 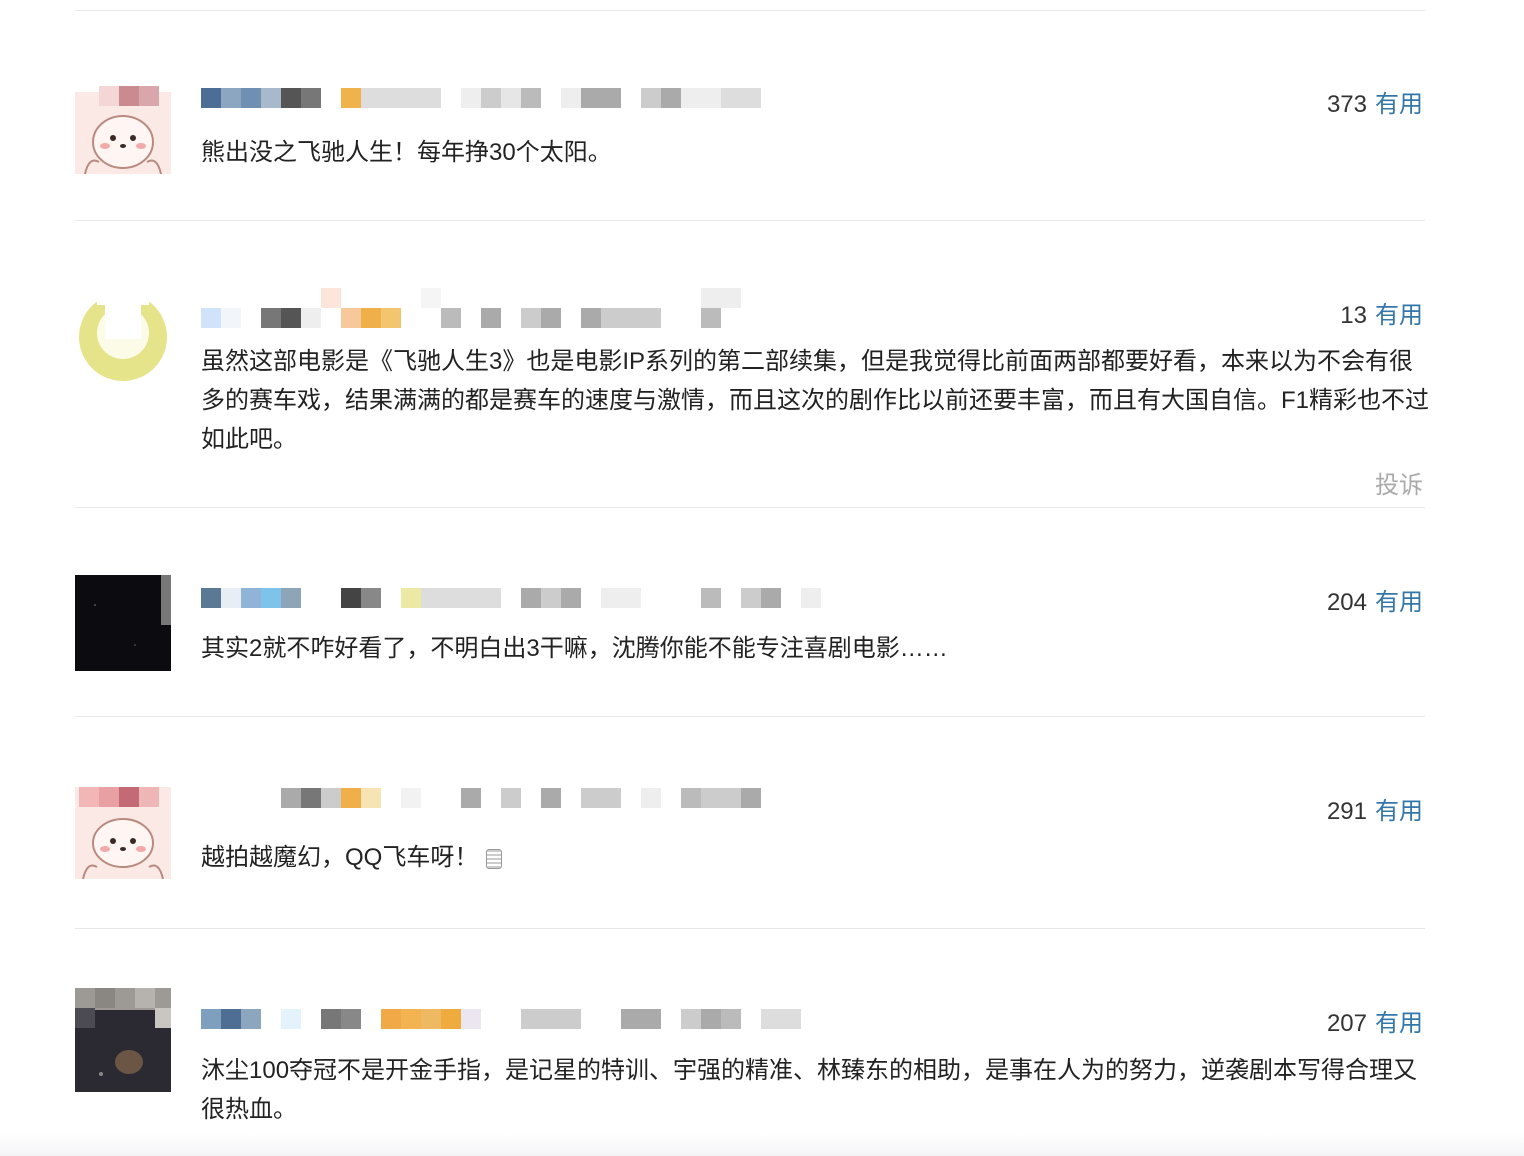 What do you see at coordinates (406, 152) in the screenshot?
I see `comment-text: 熊出没之飞驰人生！每年挣30个太阳。` at bounding box center [406, 152].